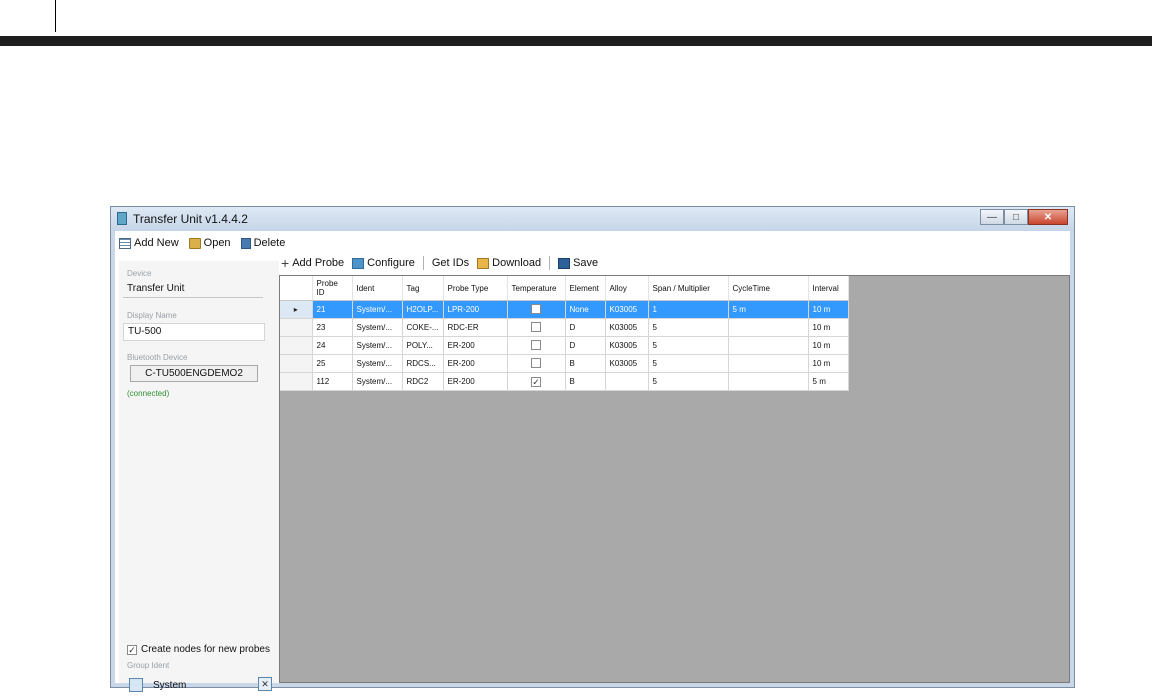  What do you see at coordinates (768, 288) in the screenshot?
I see `column-header: CycleTime` at bounding box center [768, 288].